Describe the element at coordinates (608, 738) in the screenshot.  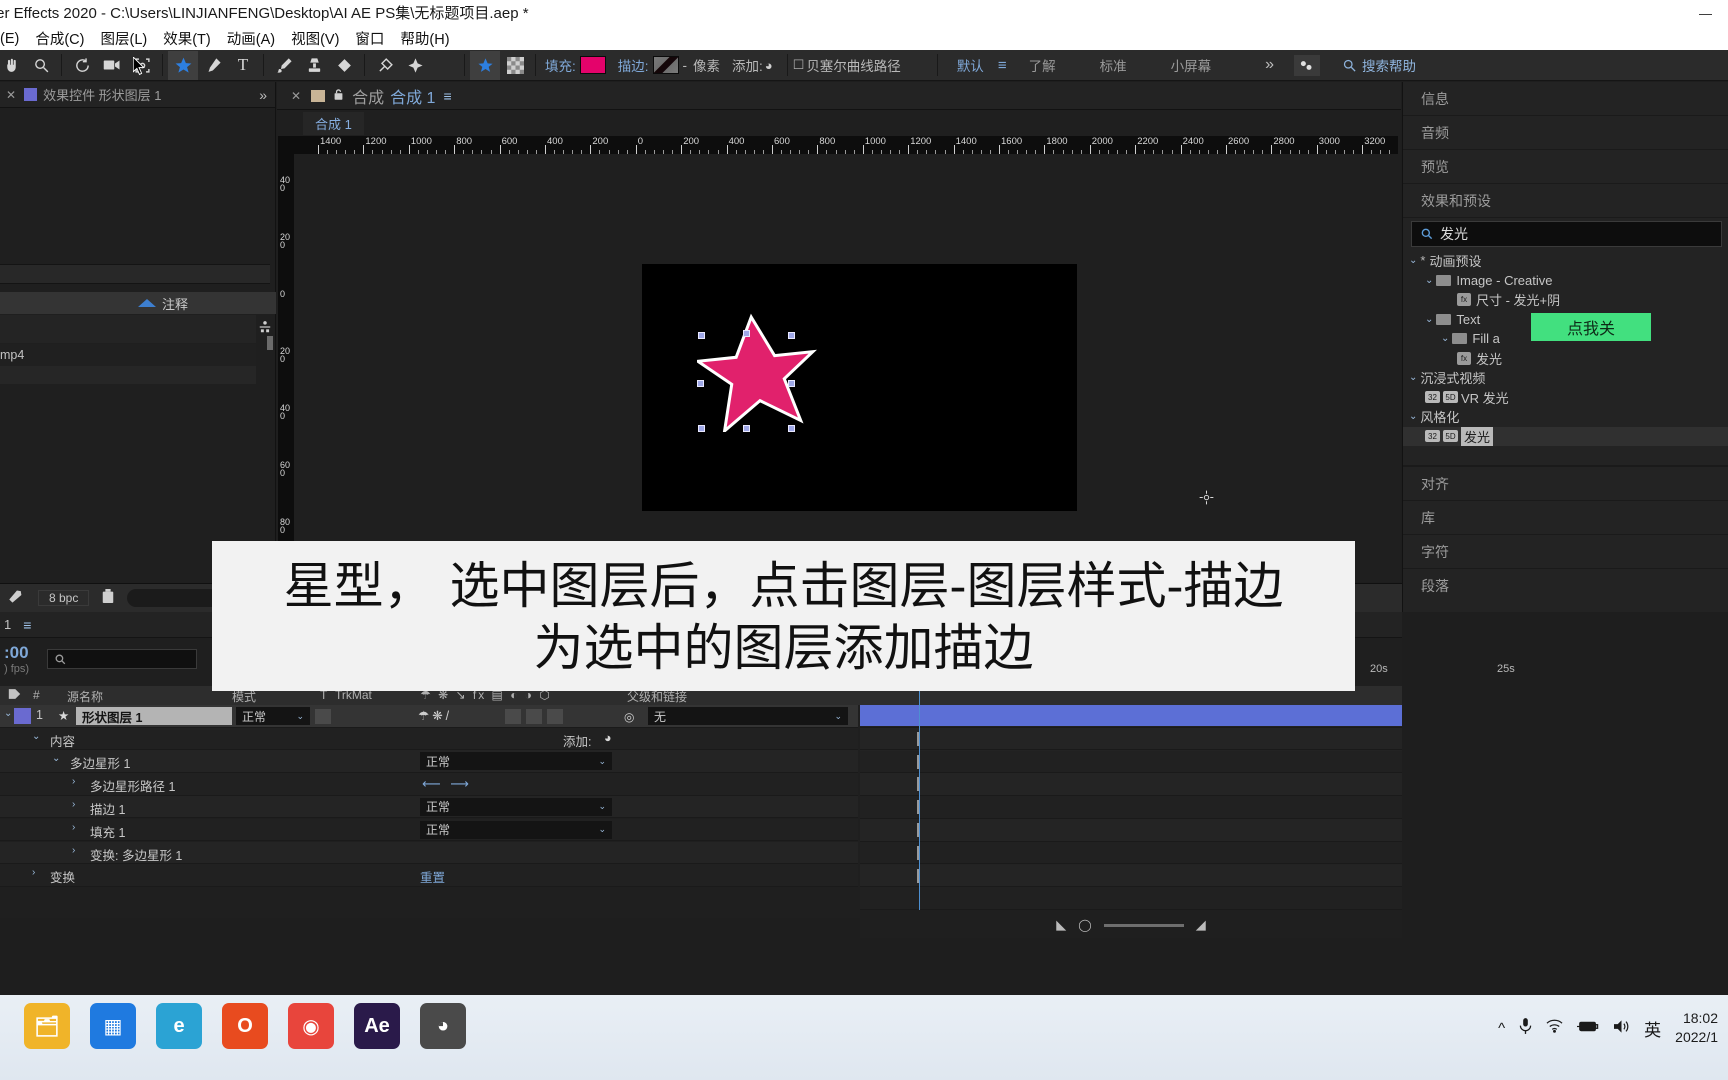
I see `add-property-icon: ◕` at that location.